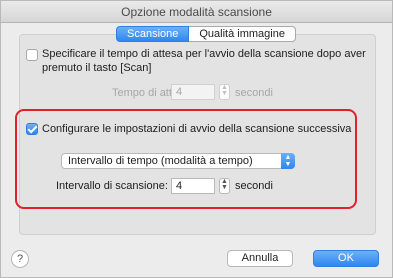  What do you see at coordinates (20, 259) in the screenshot?
I see `help-button: ?` at bounding box center [20, 259].